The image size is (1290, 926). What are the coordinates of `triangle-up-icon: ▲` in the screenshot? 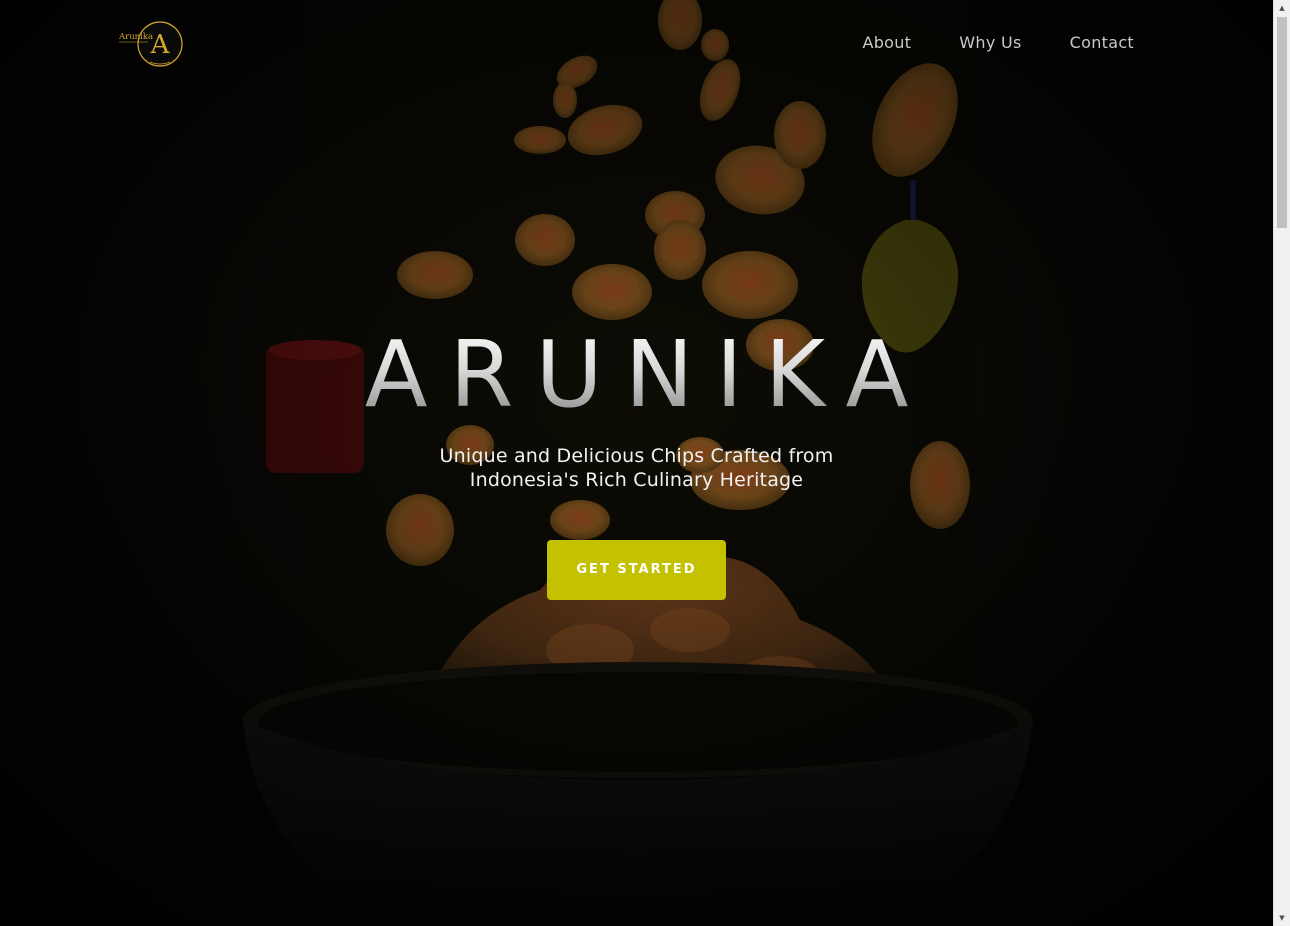 It's located at (1282, 8).